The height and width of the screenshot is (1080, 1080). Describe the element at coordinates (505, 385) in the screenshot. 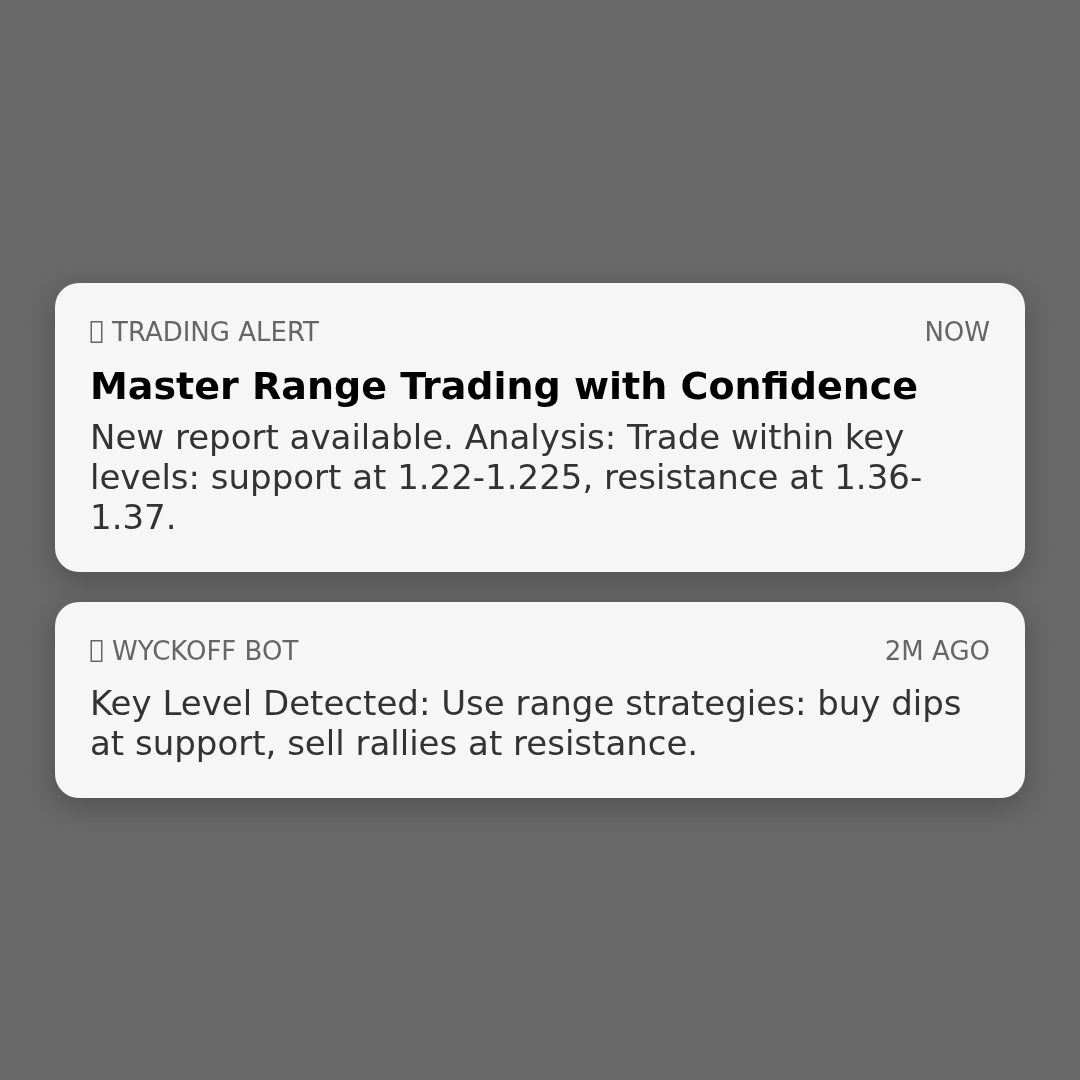

I see `notification-title: Master Range Trading with Confidence` at that location.